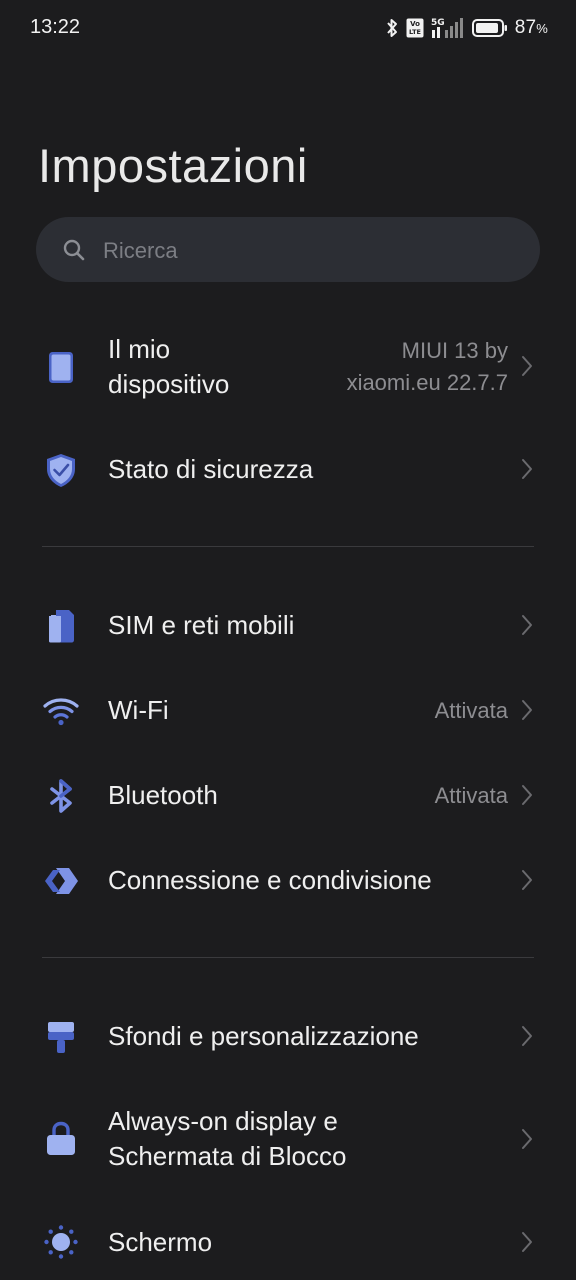 Image resolution: width=576 pixels, height=1280 pixels. Describe the element at coordinates (288, 28) in the screenshot. I see `status-bar: 13:22 Vo LTE 5G 87%` at that location.